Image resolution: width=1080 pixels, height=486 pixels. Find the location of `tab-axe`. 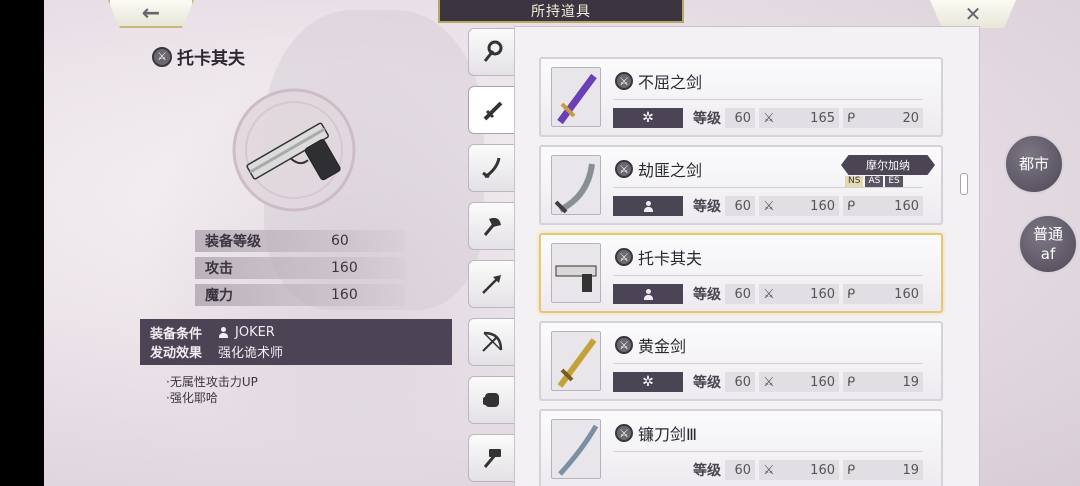

tab-axe is located at coordinates (491, 226).